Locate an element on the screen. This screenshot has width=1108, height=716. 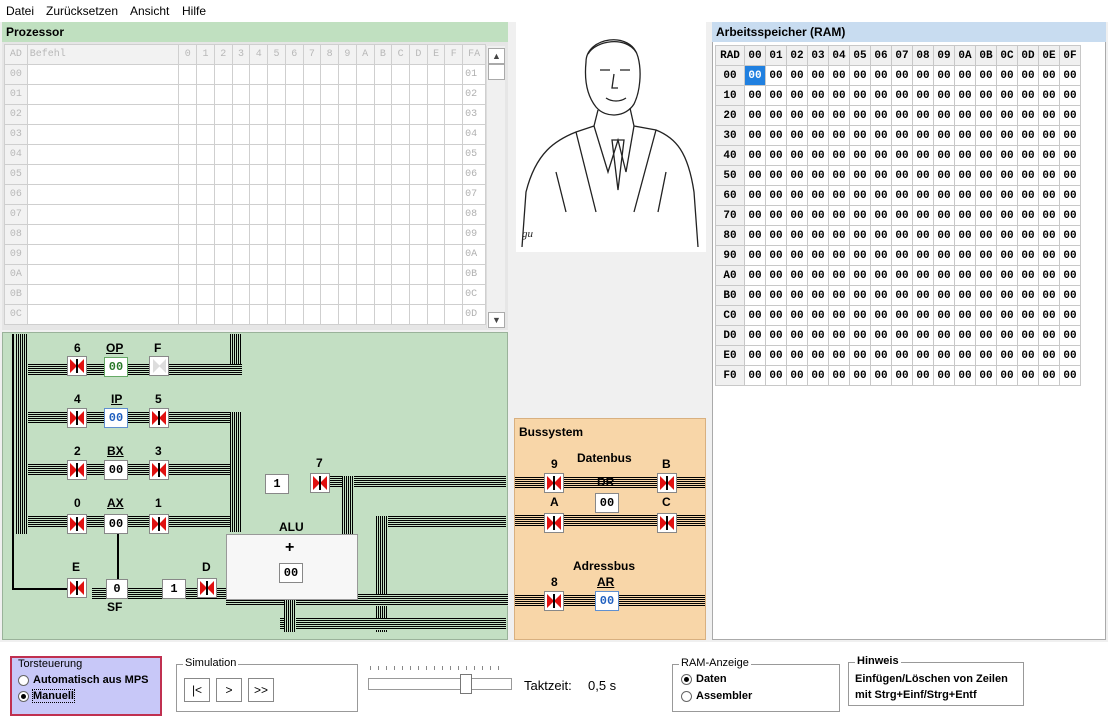
scroll-thumb is located at coordinates (496, 72).